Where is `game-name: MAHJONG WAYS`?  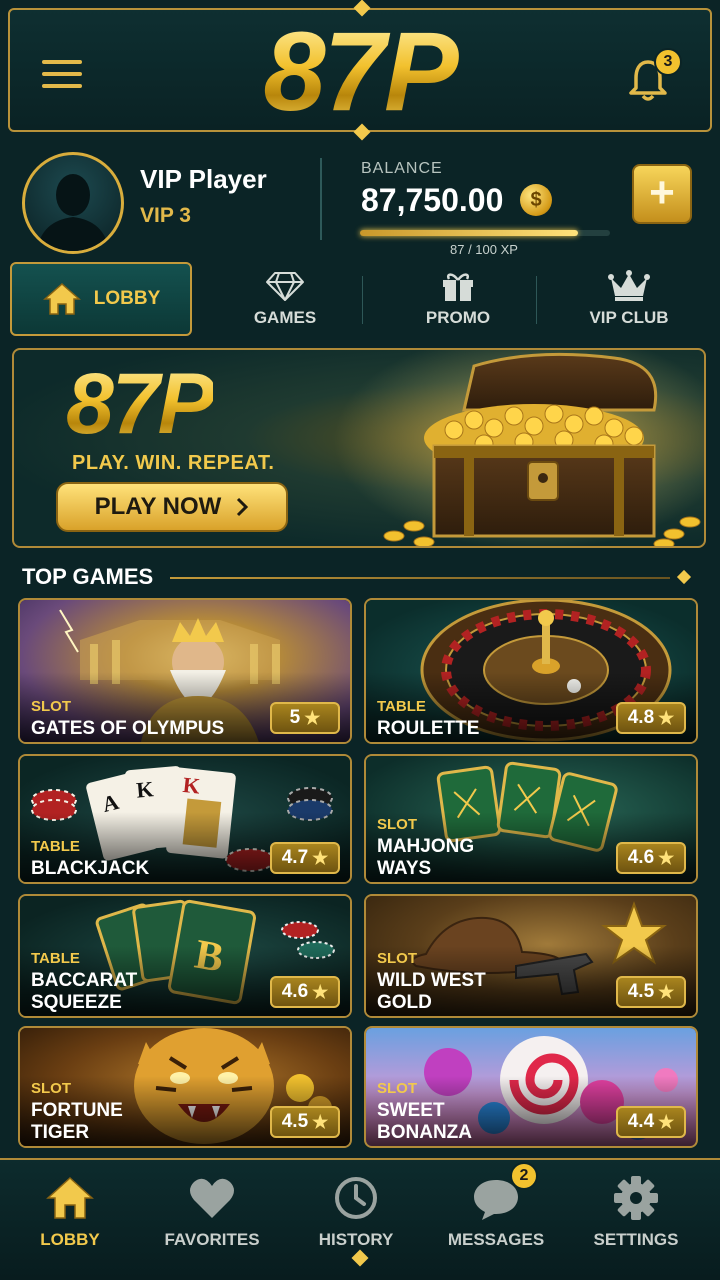
game-name: MAHJONG WAYS is located at coordinates (425, 858).